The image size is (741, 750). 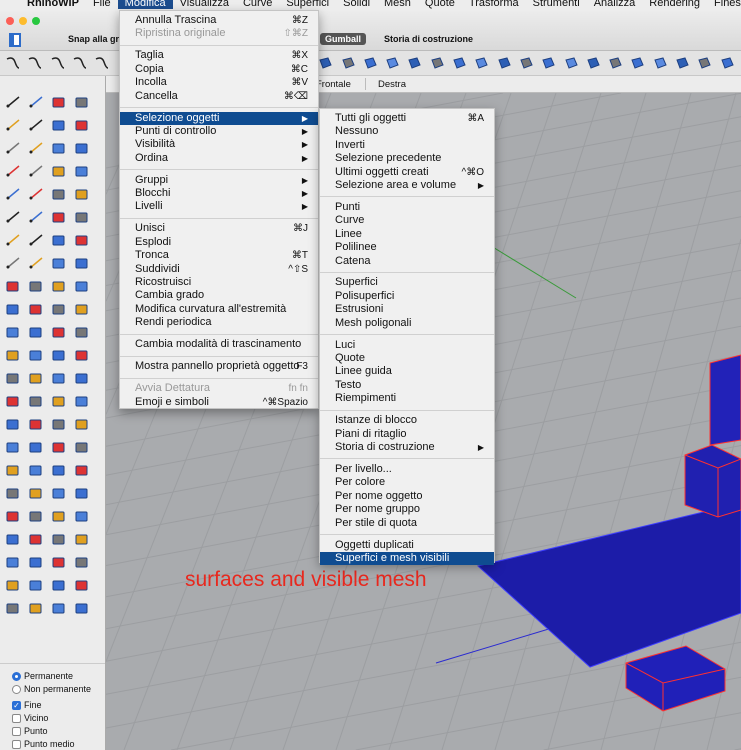 What do you see at coordinates (27, 705) in the screenshot?
I see `osnap-end-checkbox: ✓ Fine` at bounding box center [27, 705].